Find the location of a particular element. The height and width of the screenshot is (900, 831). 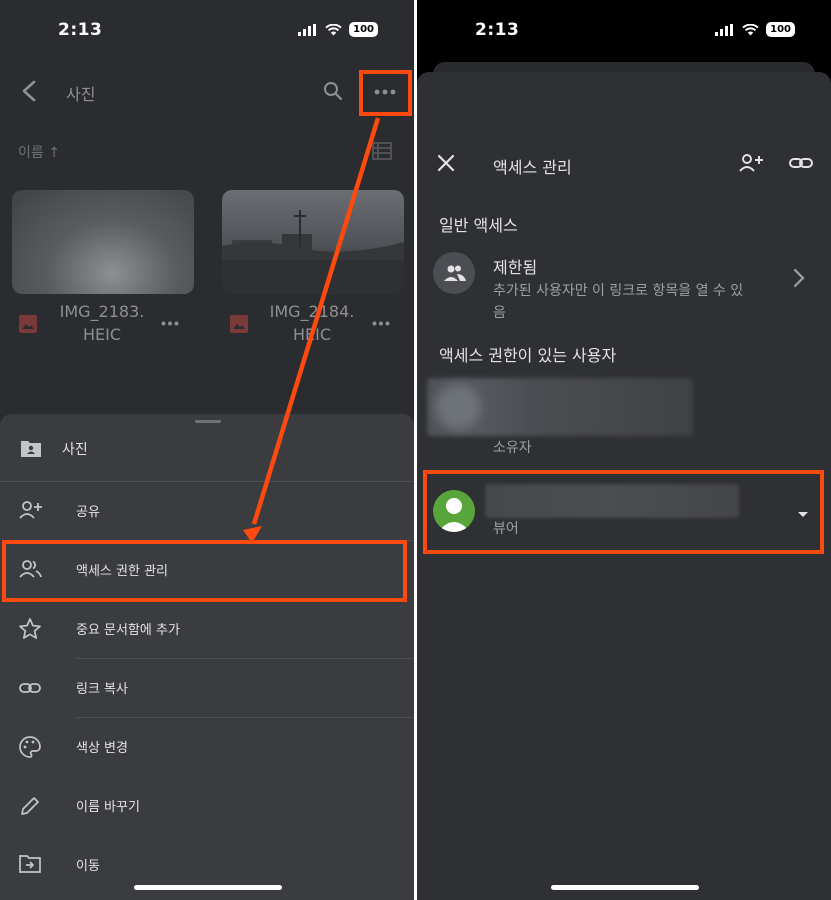

annotation-arrow is located at coordinates (312, 330).